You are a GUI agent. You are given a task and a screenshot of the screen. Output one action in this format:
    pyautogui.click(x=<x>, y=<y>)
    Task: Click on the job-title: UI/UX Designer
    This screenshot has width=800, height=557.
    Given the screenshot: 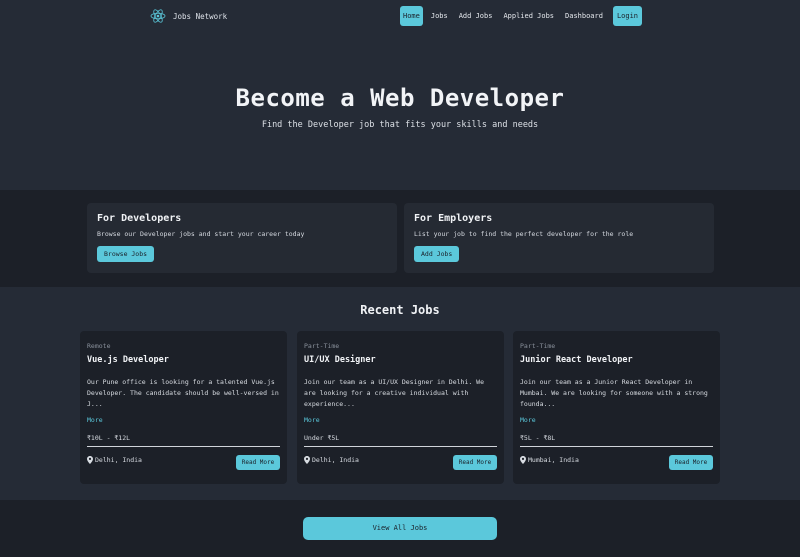 What is the action you would take?
    pyautogui.click(x=340, y=360)
    